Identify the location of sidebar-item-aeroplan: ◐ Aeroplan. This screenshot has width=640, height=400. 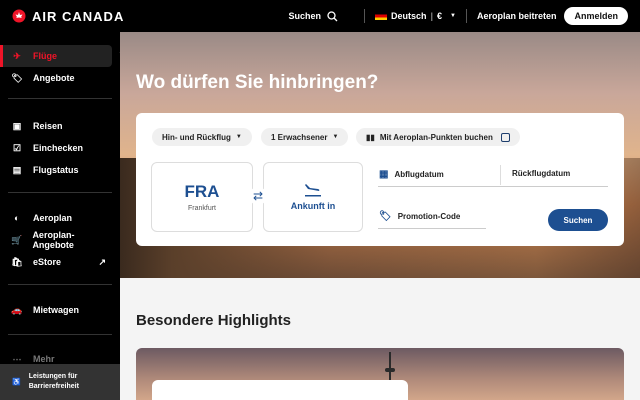
(56, 218).